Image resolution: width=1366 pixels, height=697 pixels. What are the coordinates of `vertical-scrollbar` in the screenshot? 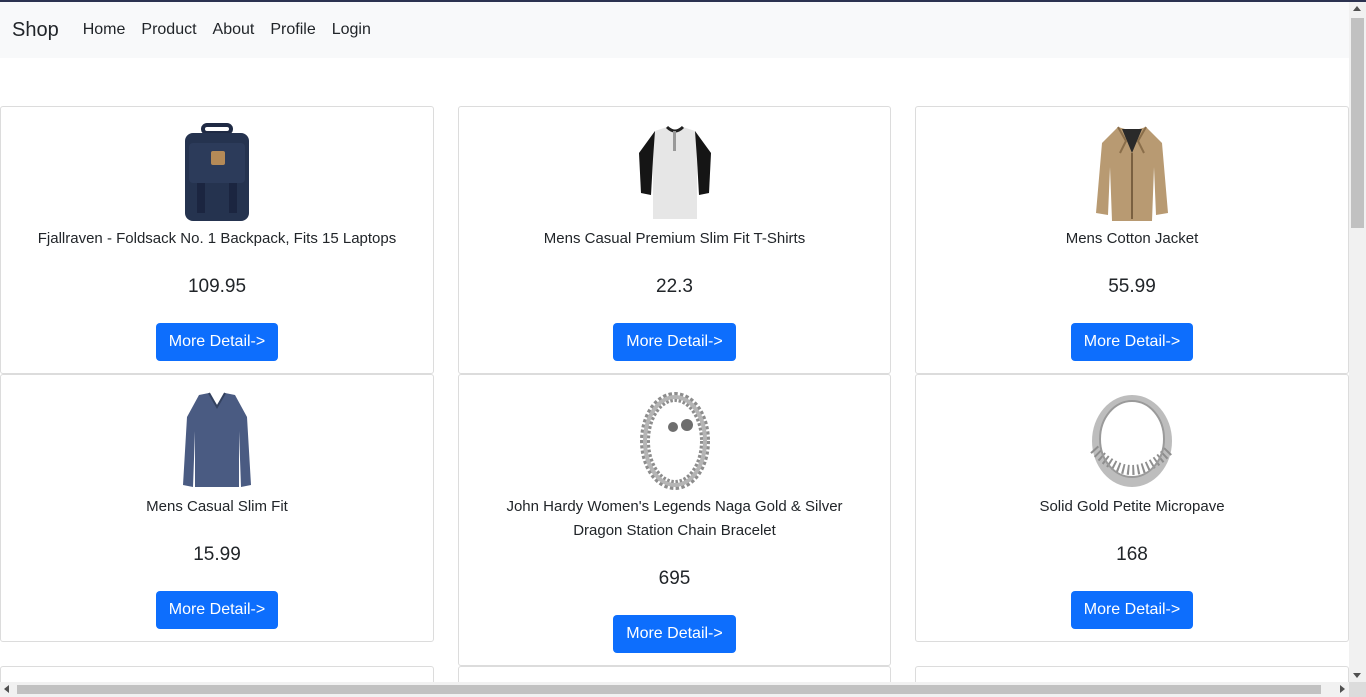 It's located at (1357, 342).